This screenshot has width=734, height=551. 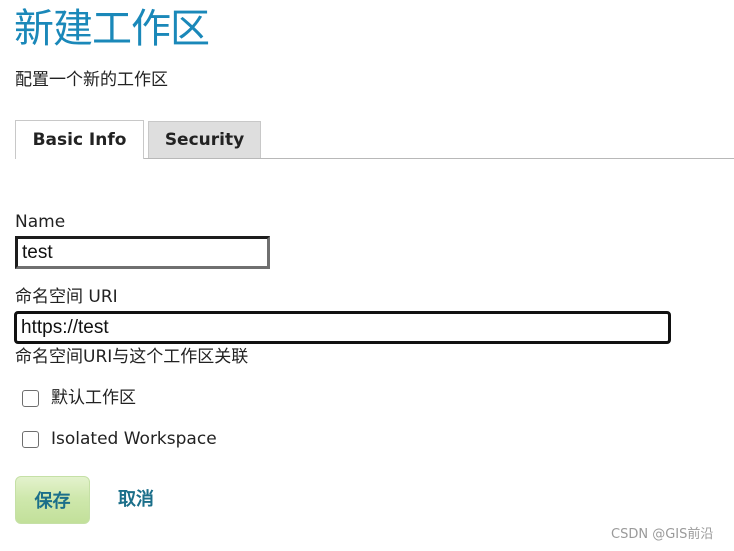 I want to click on save-button: 保存, so click(x=52, y=500).